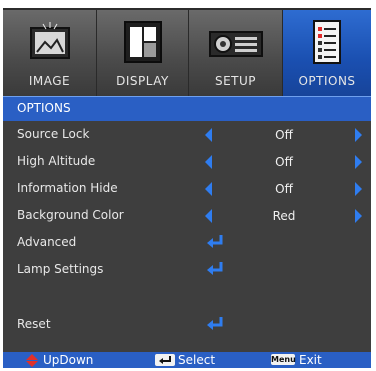  I want to click on row-source-lock: Source Lock Off, so click(187, 134).